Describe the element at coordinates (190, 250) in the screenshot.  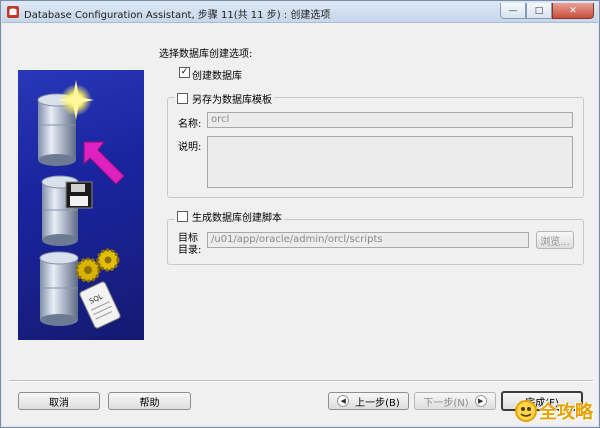
I see `destination-label-line2: 目录:` at that location.